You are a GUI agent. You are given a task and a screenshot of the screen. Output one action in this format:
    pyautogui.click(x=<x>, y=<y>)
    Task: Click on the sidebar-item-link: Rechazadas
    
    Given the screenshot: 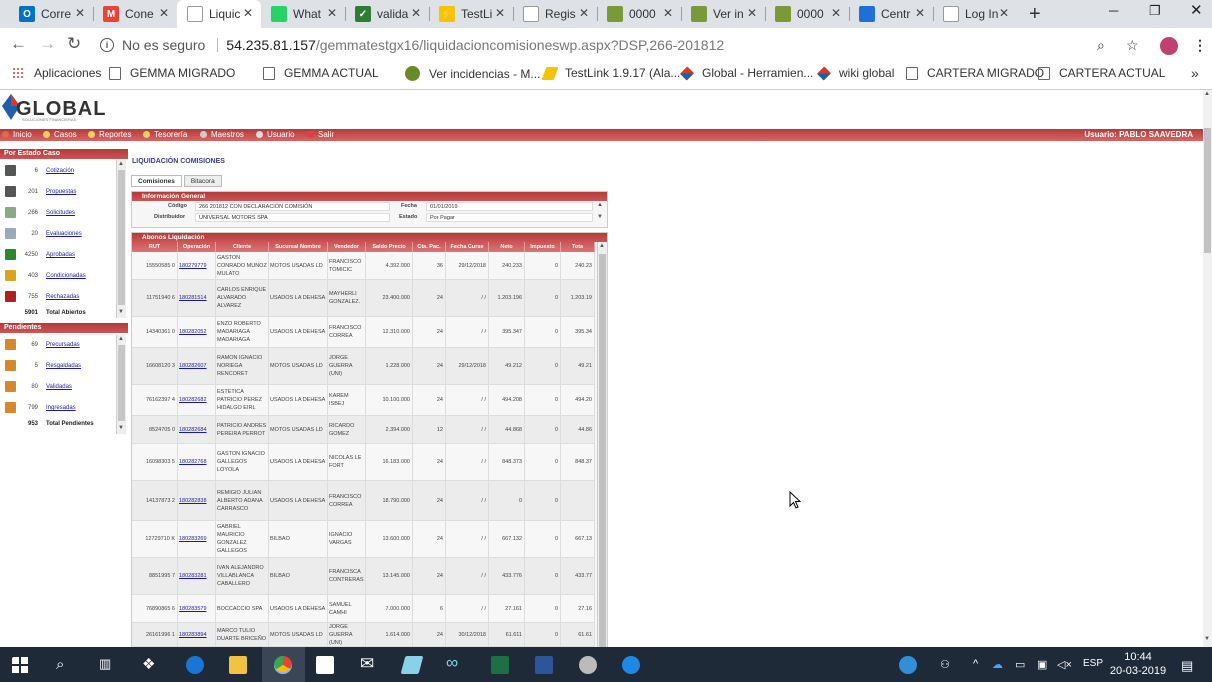 What is the action you would take?
    pyautogui.click(x=62, y=297)
    